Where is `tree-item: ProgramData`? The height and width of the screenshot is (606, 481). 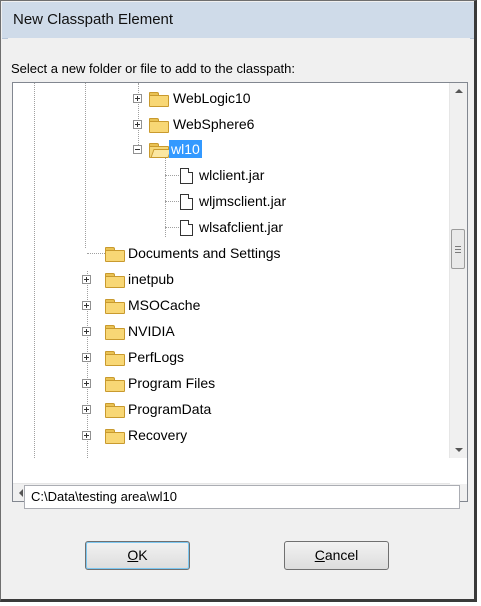 tree-item: ProgramData is located at coordinates (213, 412).